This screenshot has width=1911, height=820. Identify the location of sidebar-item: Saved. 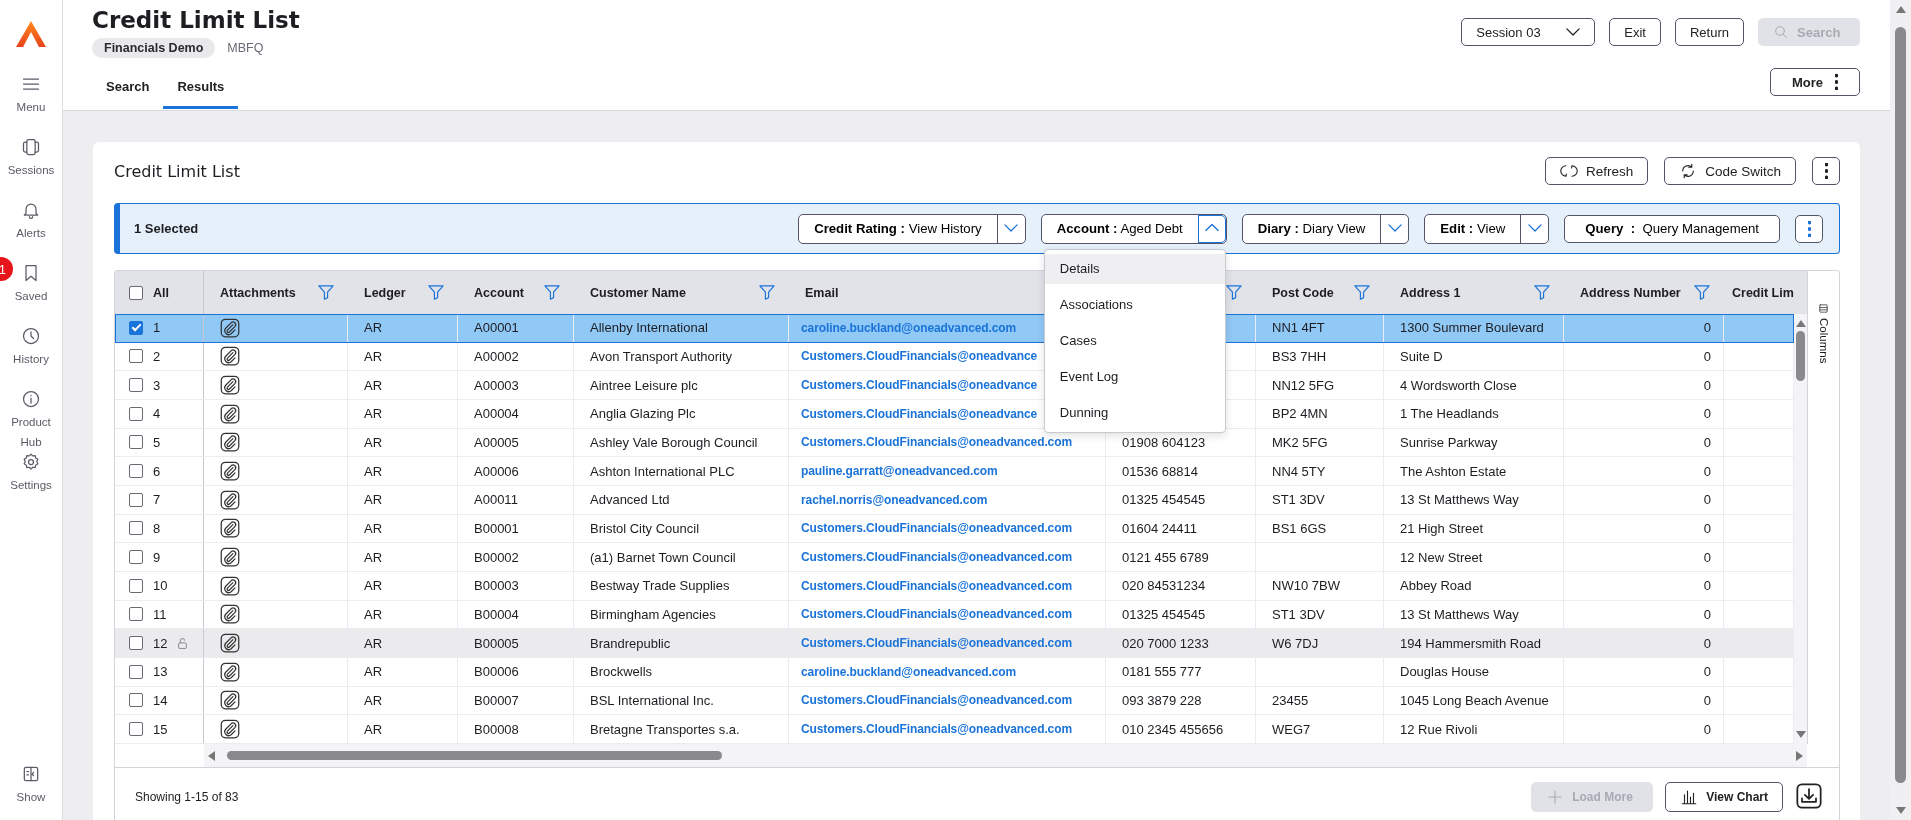
(31, 294).